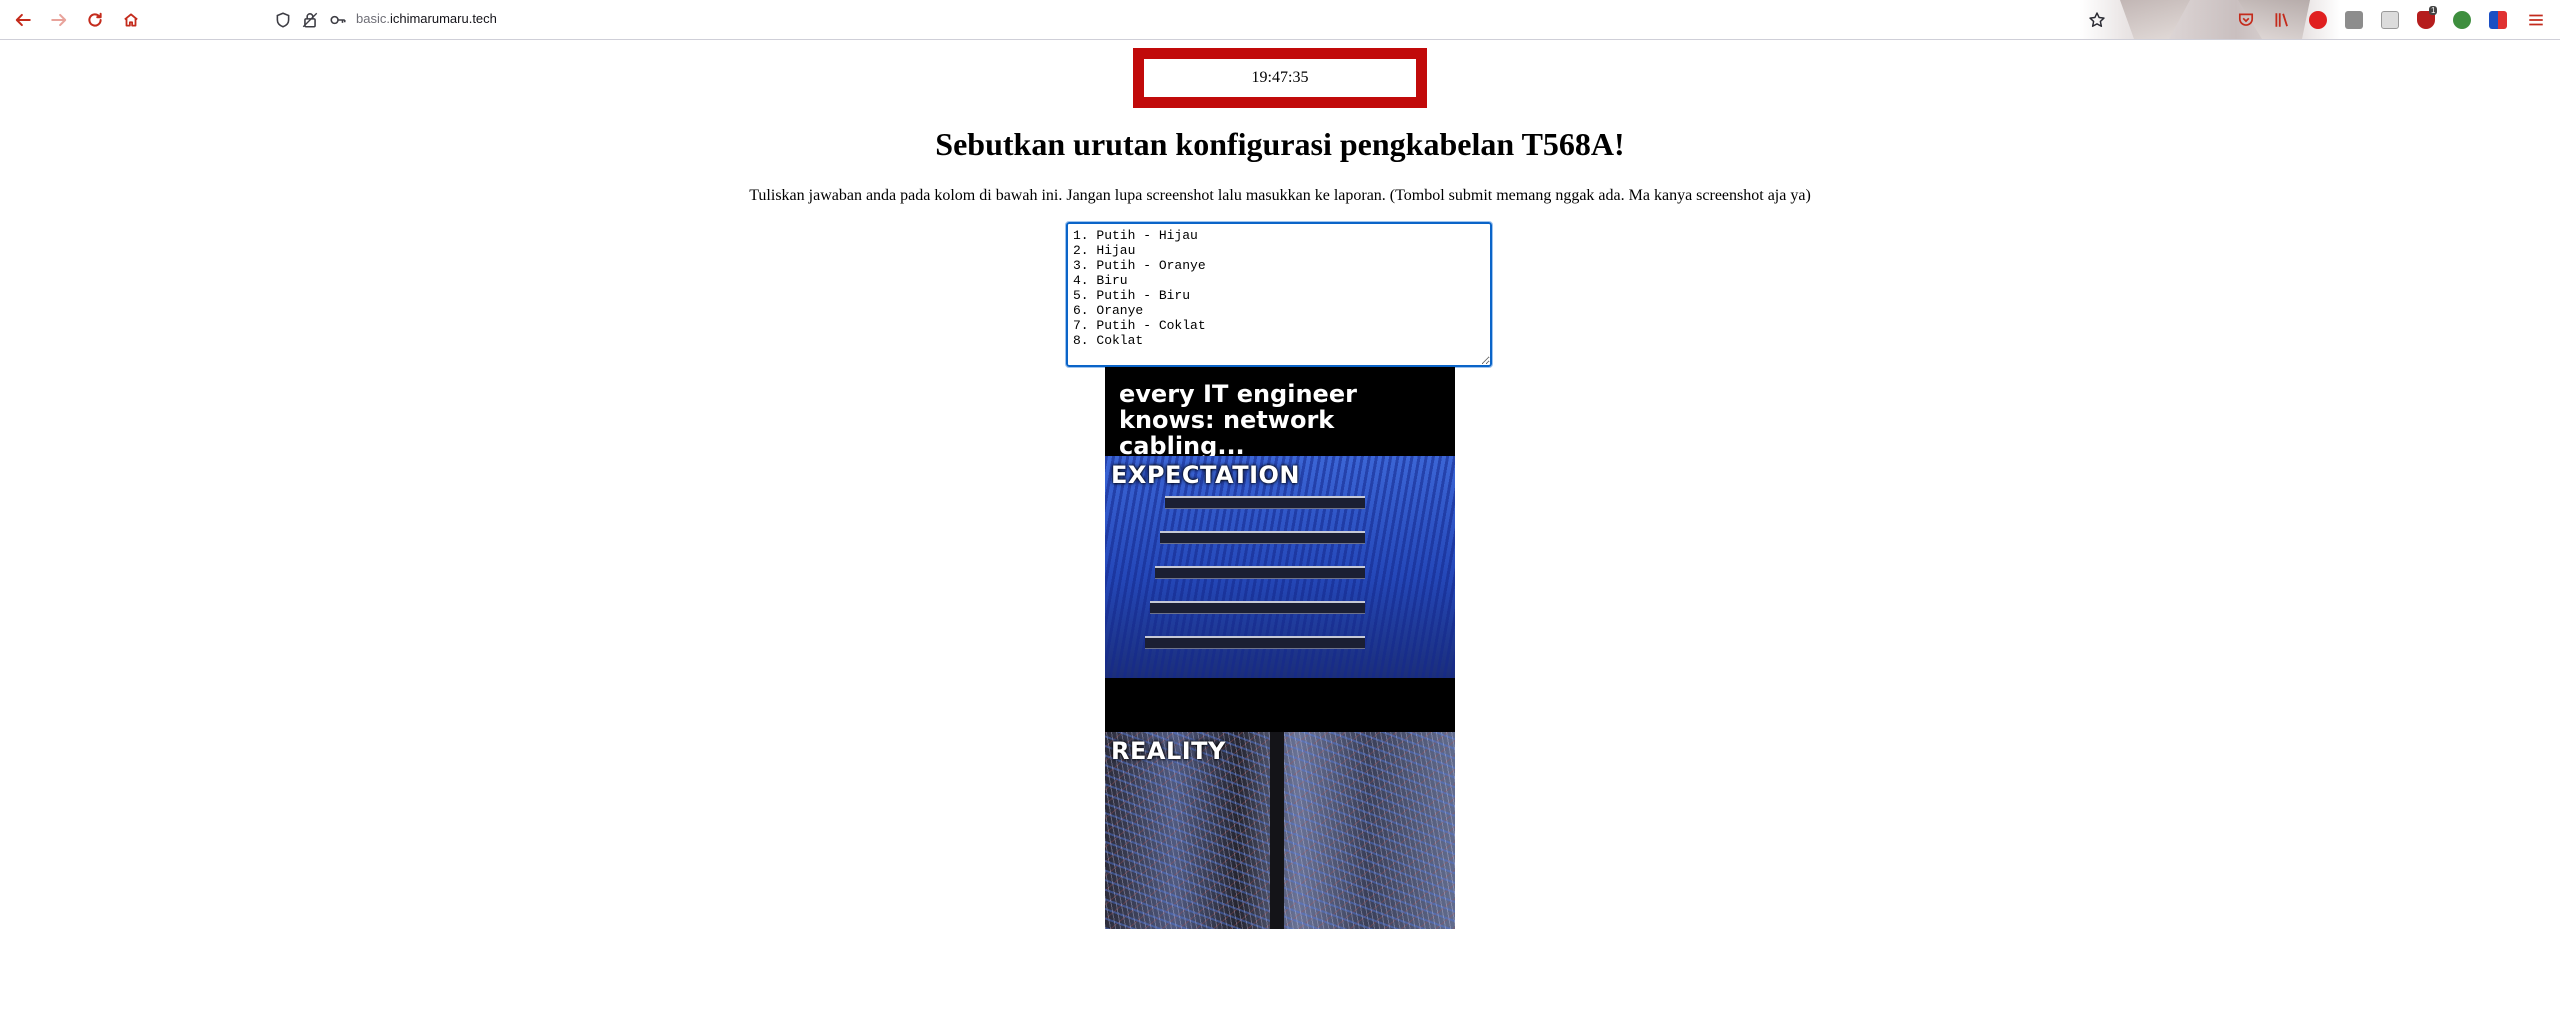 The width and height of the screenshot is (2560, 1017). Describe the element at coordinates (2498, 20) in the screenshot. I see `extension-split-icon` at that location.